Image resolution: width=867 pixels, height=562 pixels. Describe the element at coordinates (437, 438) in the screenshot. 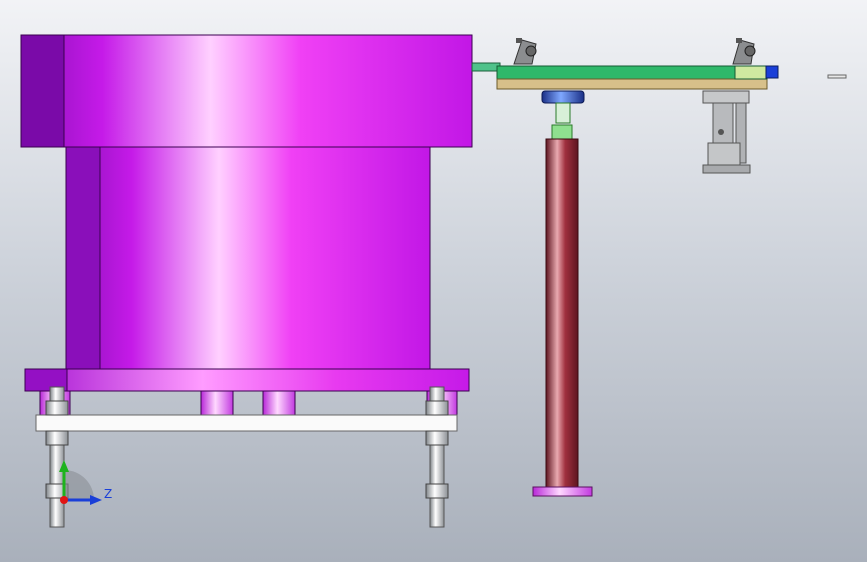

I see `right-lower-nut` at that location.